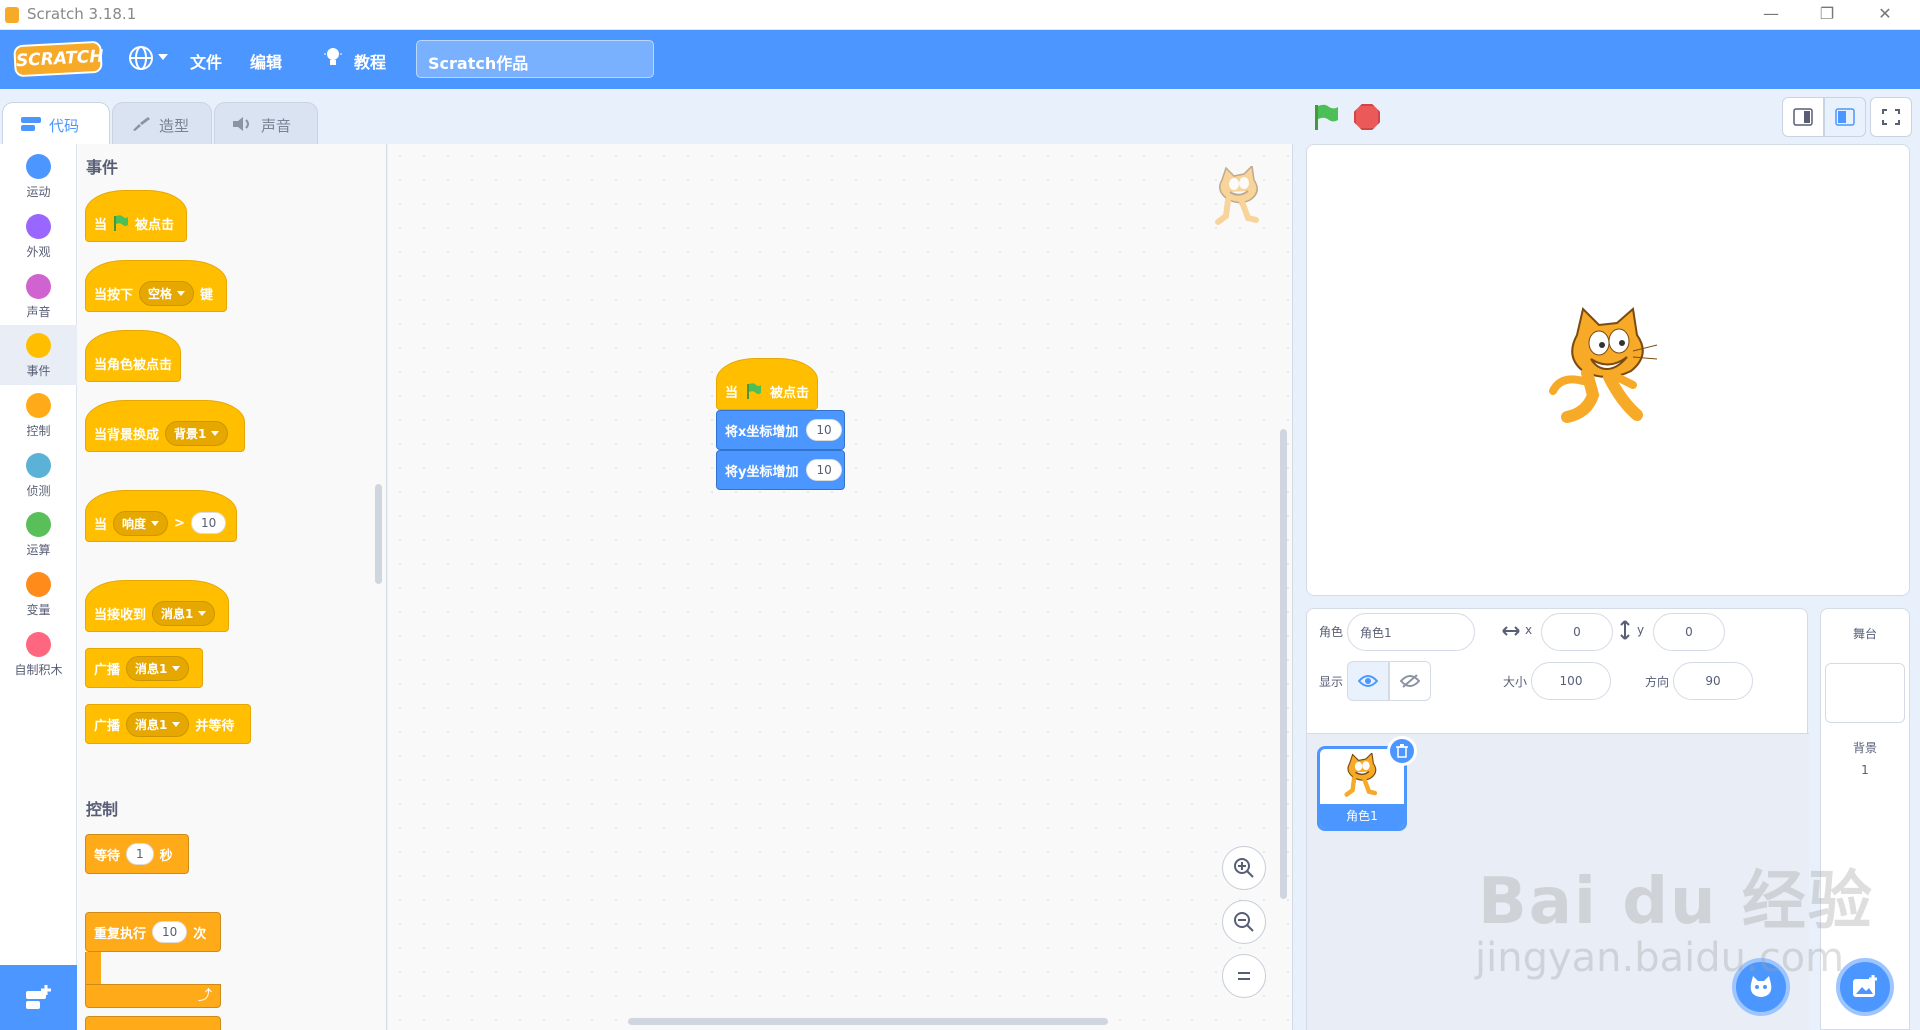  What do you see at coordinates (64, 126) in the screenshot?
I see `tab-label: 代码` at bounding box center [64, 126].